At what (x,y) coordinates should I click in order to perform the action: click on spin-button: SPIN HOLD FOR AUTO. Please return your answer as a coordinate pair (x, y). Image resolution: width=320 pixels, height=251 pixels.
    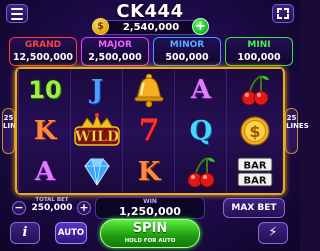
    Looking at the image, I should click on (150, 233).